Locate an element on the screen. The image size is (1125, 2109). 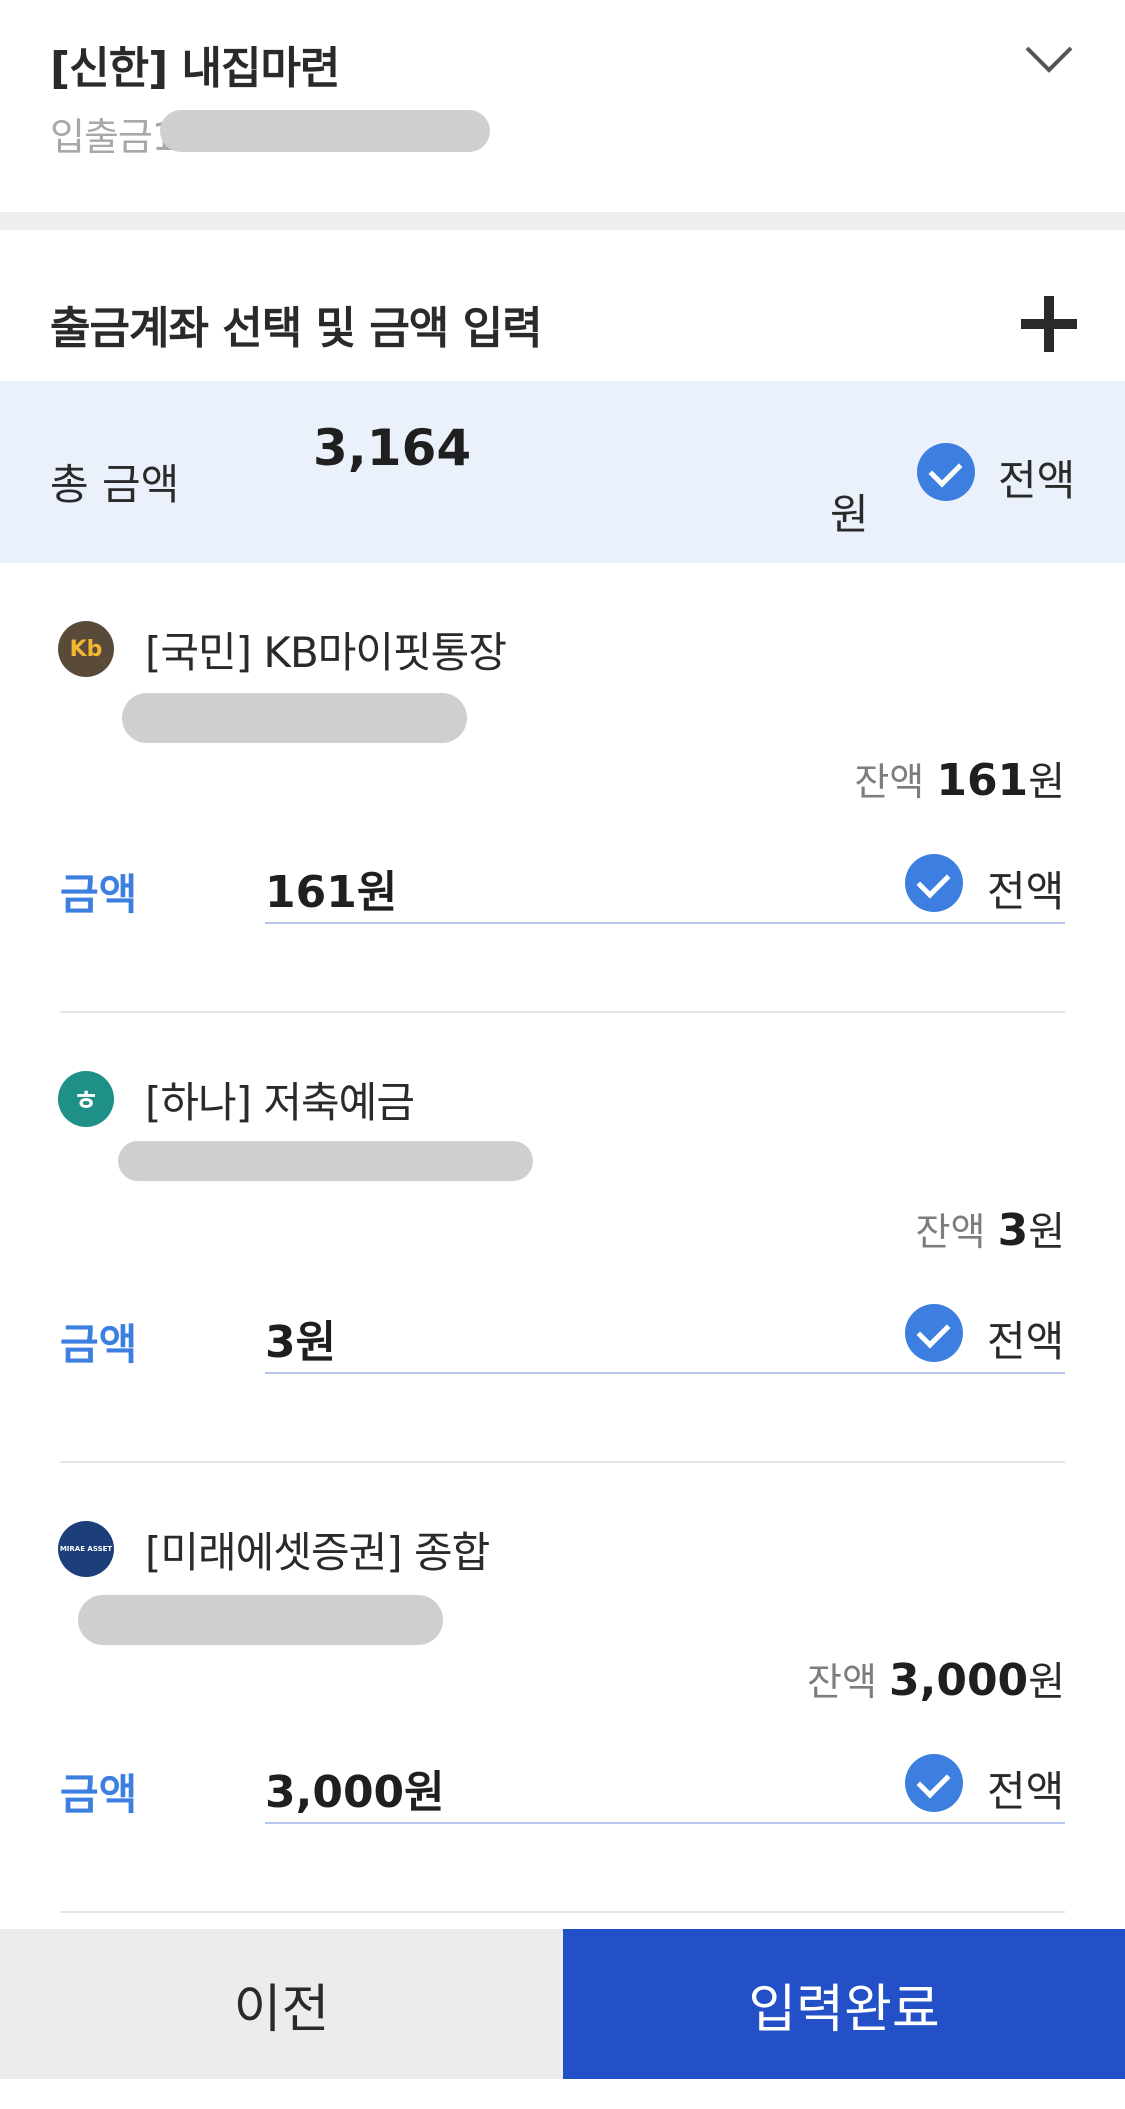
selected-deposit-account: [신한] 내집마련 입출금110- is located at coordinates (562, 106).